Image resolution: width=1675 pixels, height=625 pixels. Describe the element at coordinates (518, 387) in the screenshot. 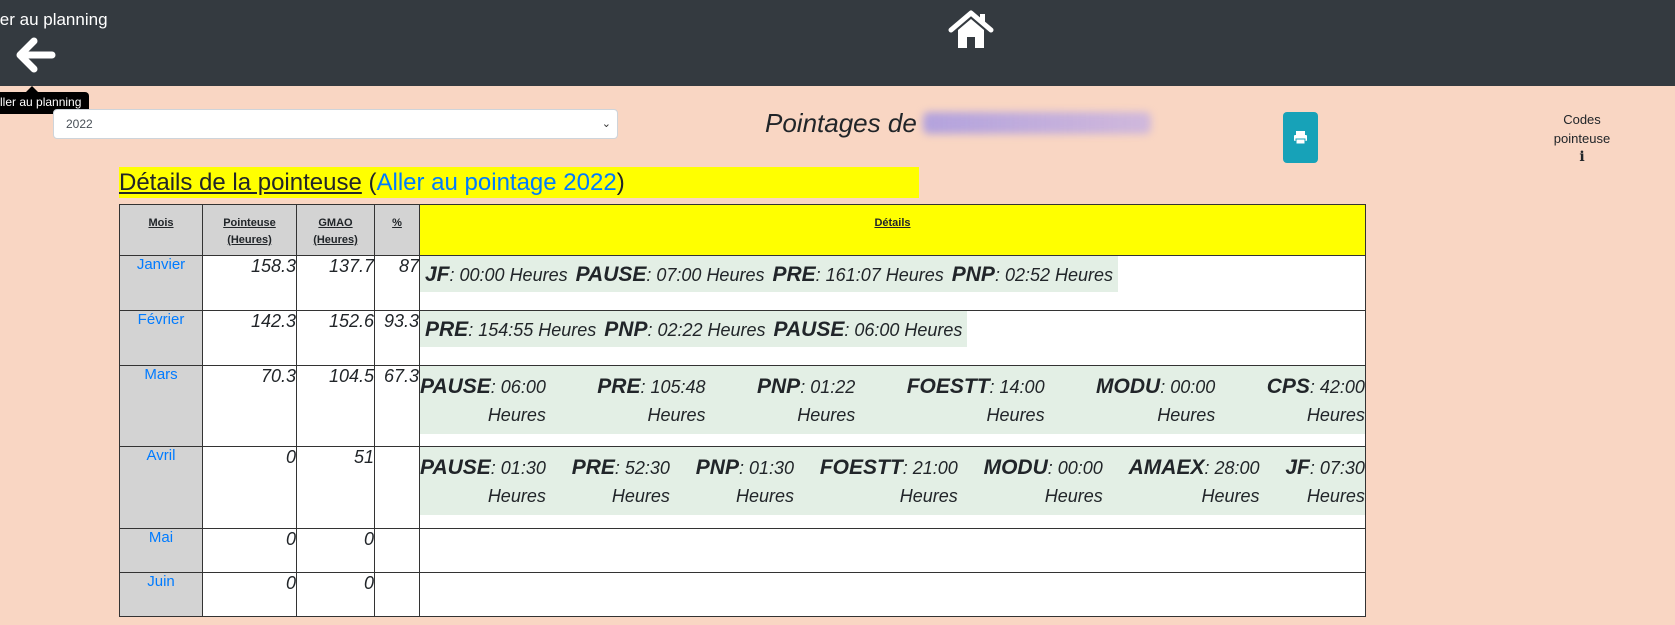

I see `detail-value: : 06:00` at that location.